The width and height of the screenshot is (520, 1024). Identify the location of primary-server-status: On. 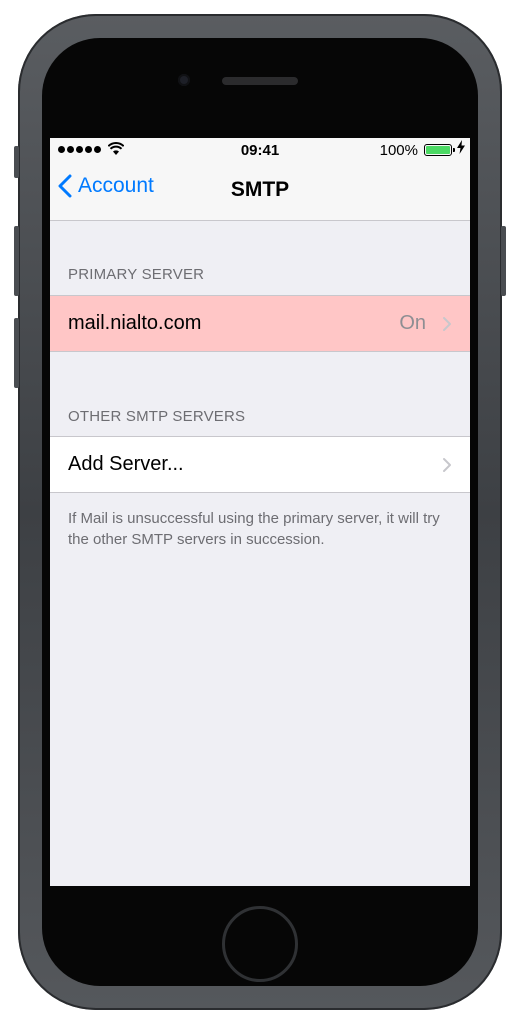
(412, 323).